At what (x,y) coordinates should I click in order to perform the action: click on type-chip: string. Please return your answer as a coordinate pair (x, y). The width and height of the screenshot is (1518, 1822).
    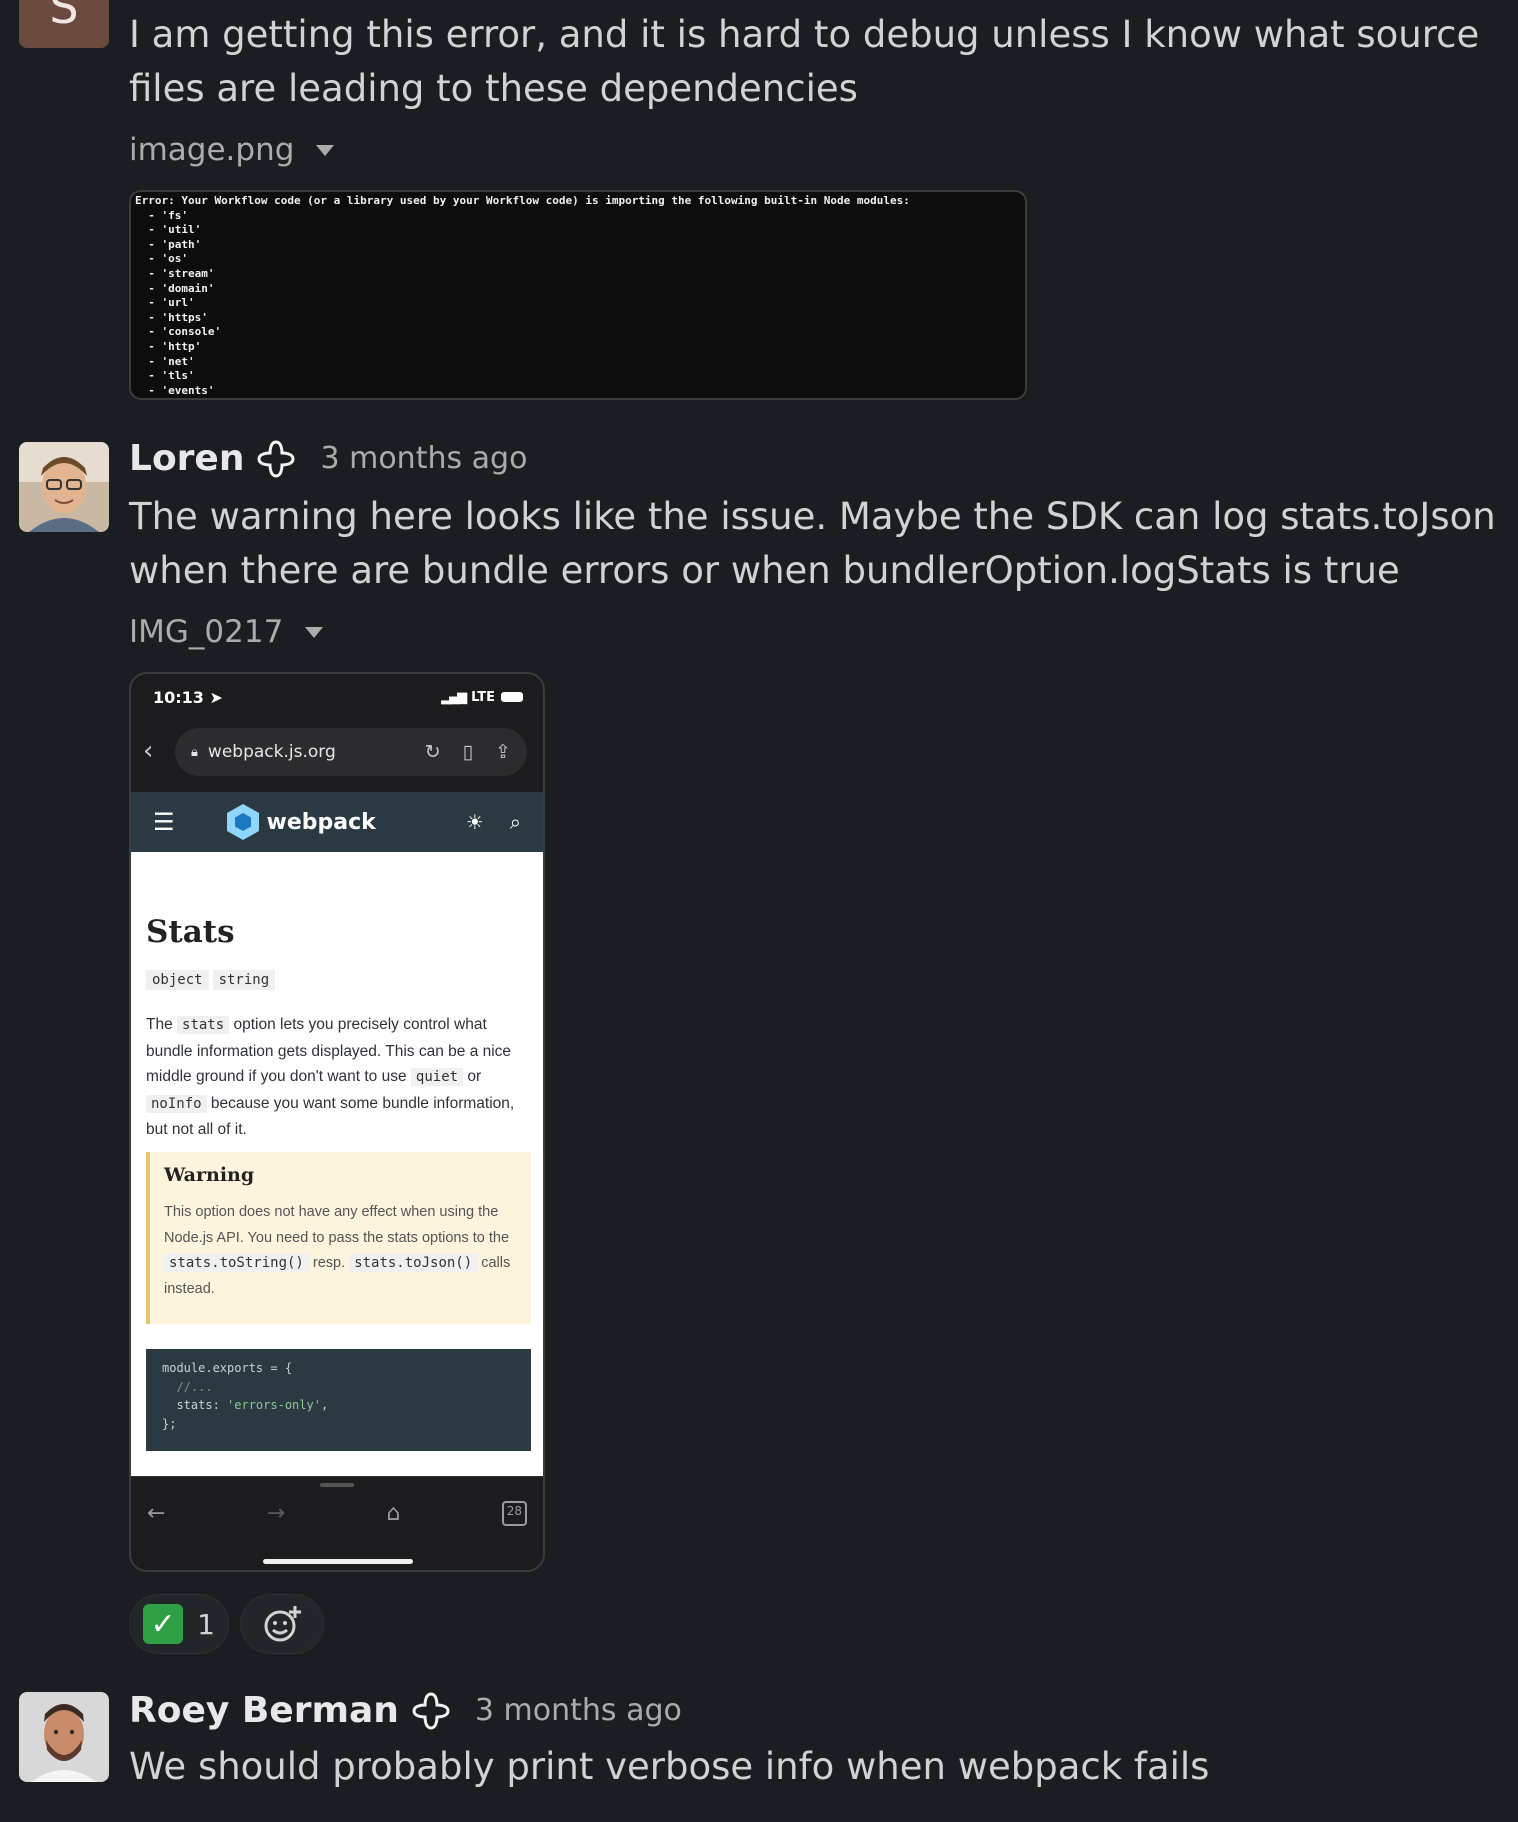
    Looking at the image, I should click on (244, 980).